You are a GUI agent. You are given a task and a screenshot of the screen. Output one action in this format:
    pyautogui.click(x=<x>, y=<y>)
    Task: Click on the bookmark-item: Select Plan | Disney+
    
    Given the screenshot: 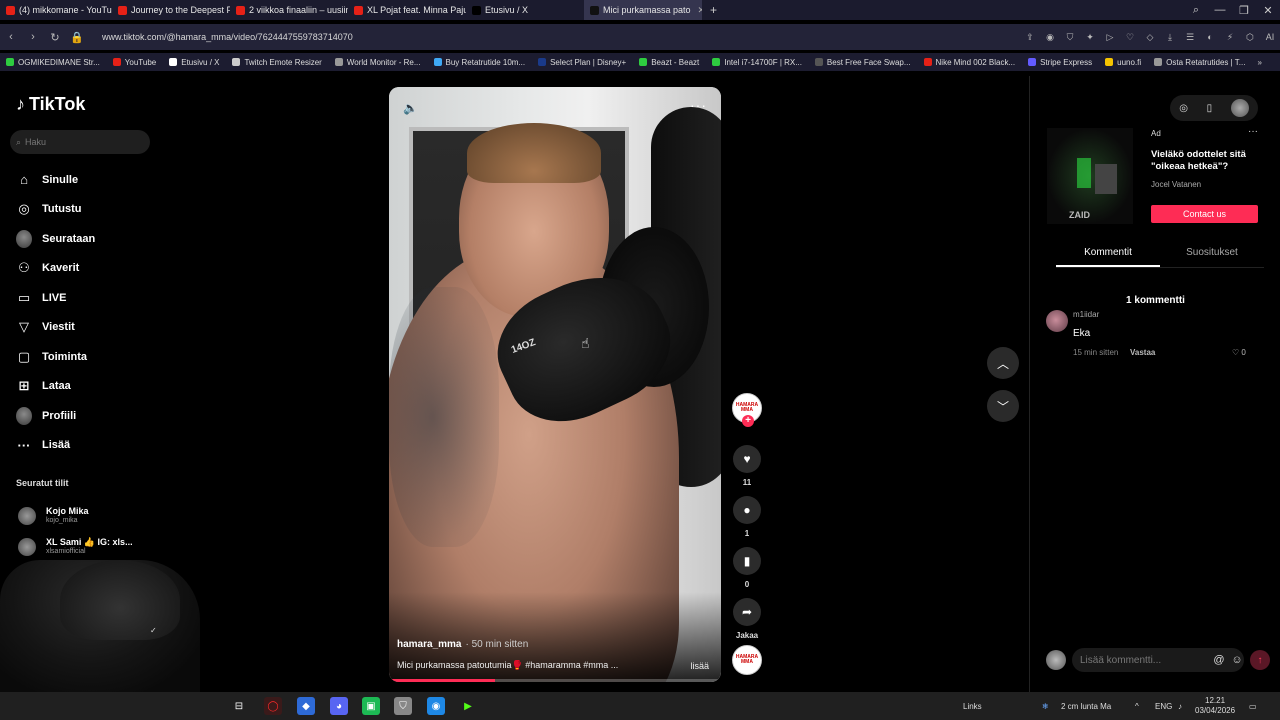 What is the action you would take?
    pyautogui.click(x=582, y=62)
    